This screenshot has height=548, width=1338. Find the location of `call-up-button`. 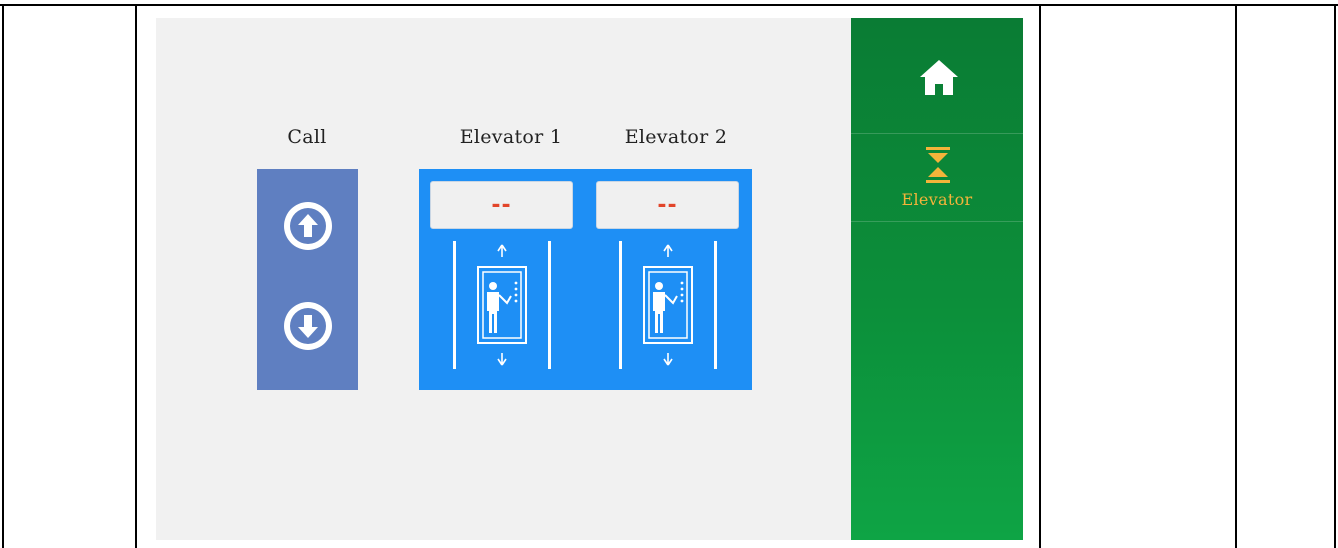

call-up-button is located at coordinates (308, 226).